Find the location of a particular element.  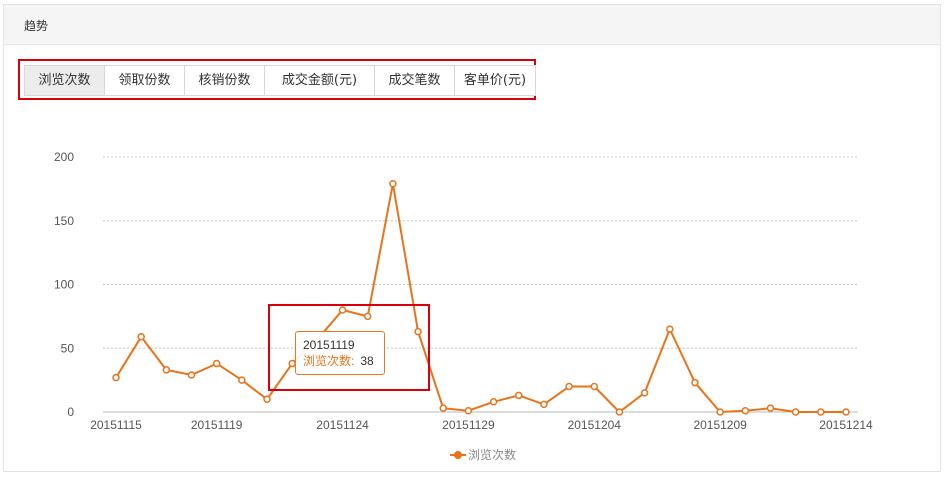

x-tick-label: 20151124 is located at coordinates (342, 425).